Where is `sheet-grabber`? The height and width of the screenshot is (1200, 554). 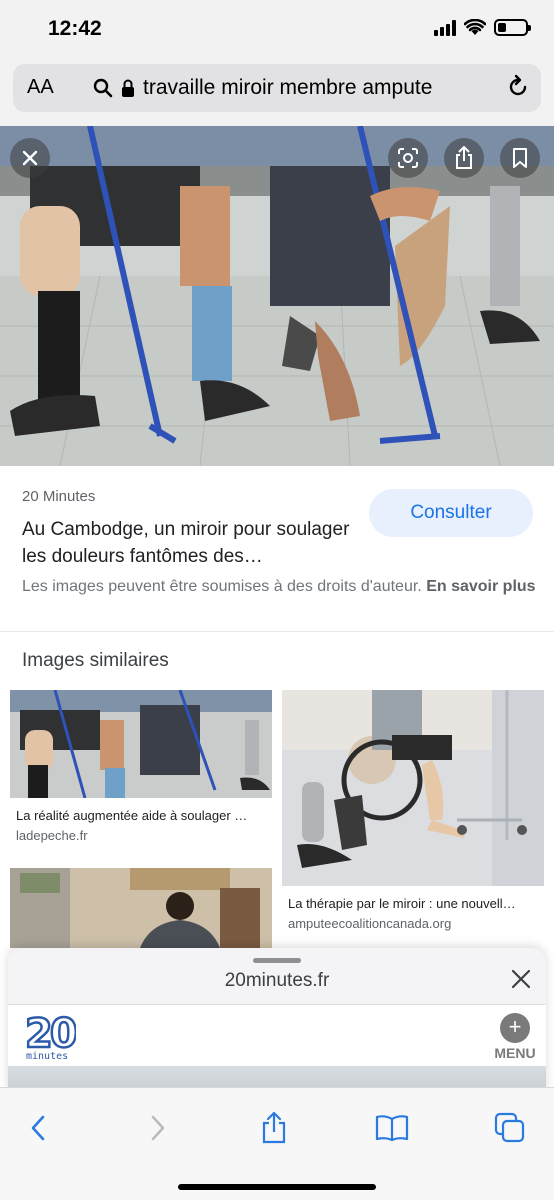 sheet-grabber is located at coordinates (277, 960).